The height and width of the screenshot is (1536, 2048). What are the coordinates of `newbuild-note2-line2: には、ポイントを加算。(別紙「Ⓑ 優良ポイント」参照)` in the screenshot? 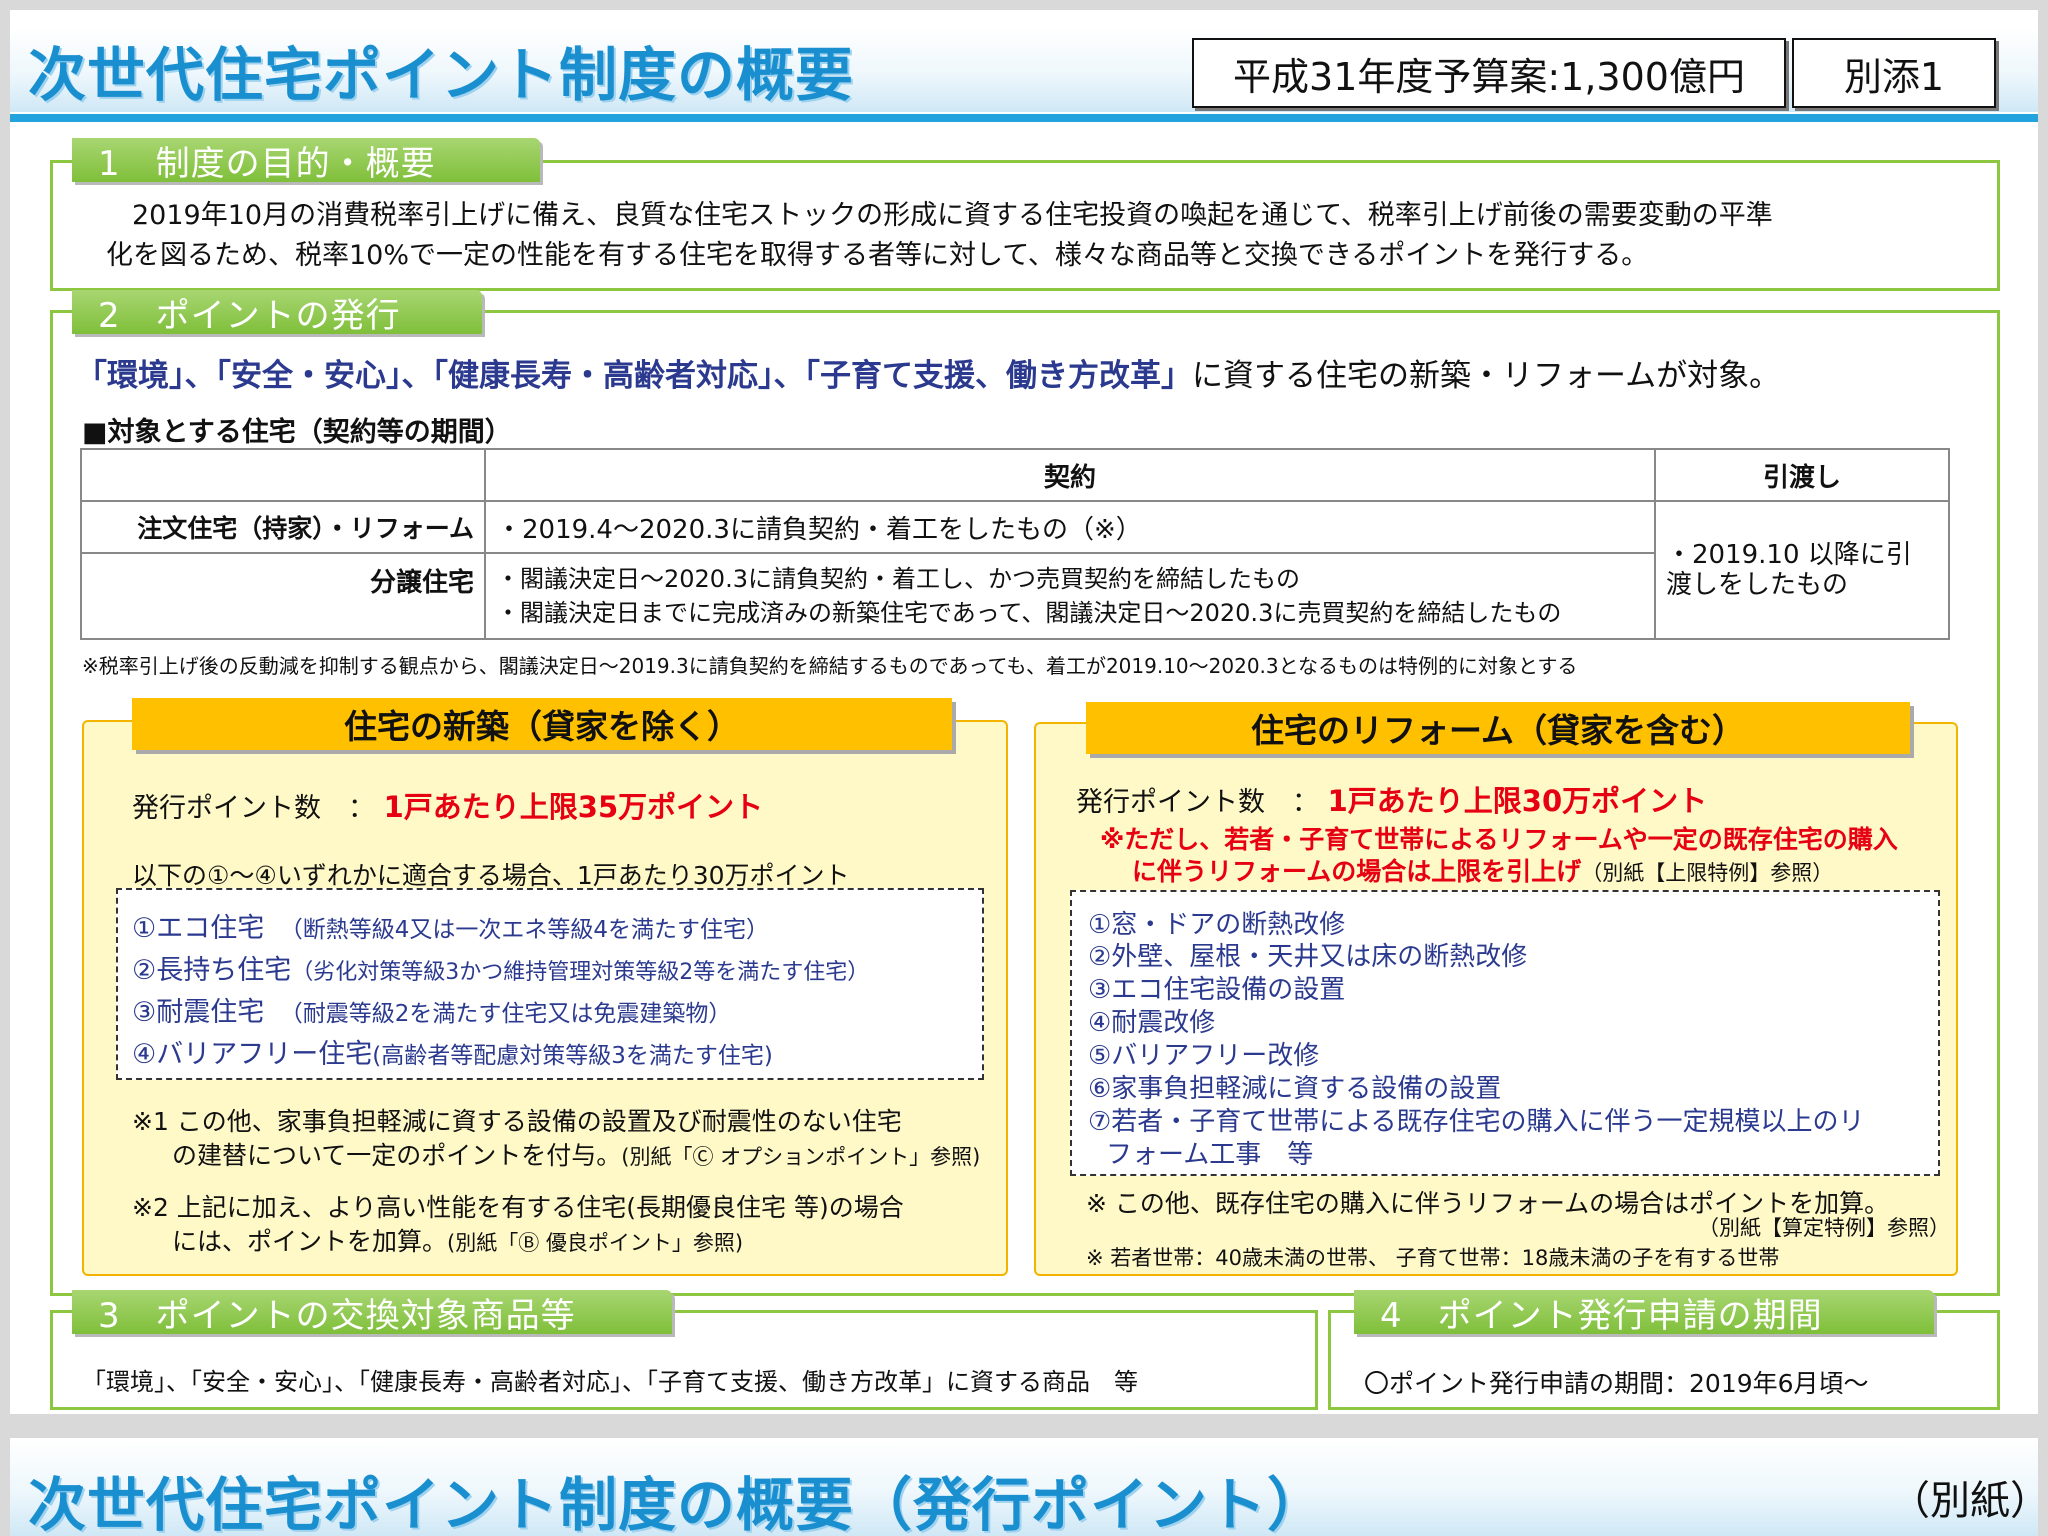 It's located at (457, 1240).